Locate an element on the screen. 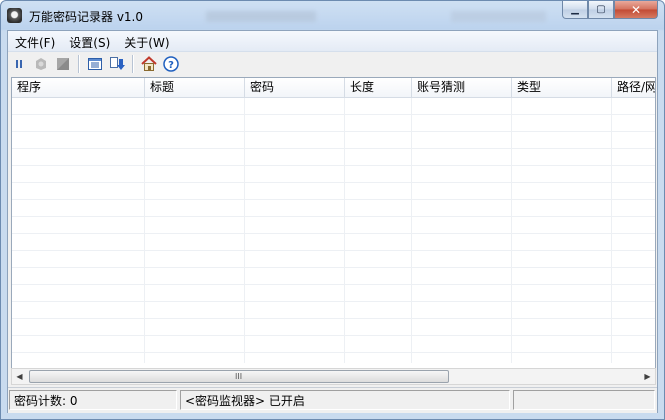  home-icon is located at coordinates (149, 64).